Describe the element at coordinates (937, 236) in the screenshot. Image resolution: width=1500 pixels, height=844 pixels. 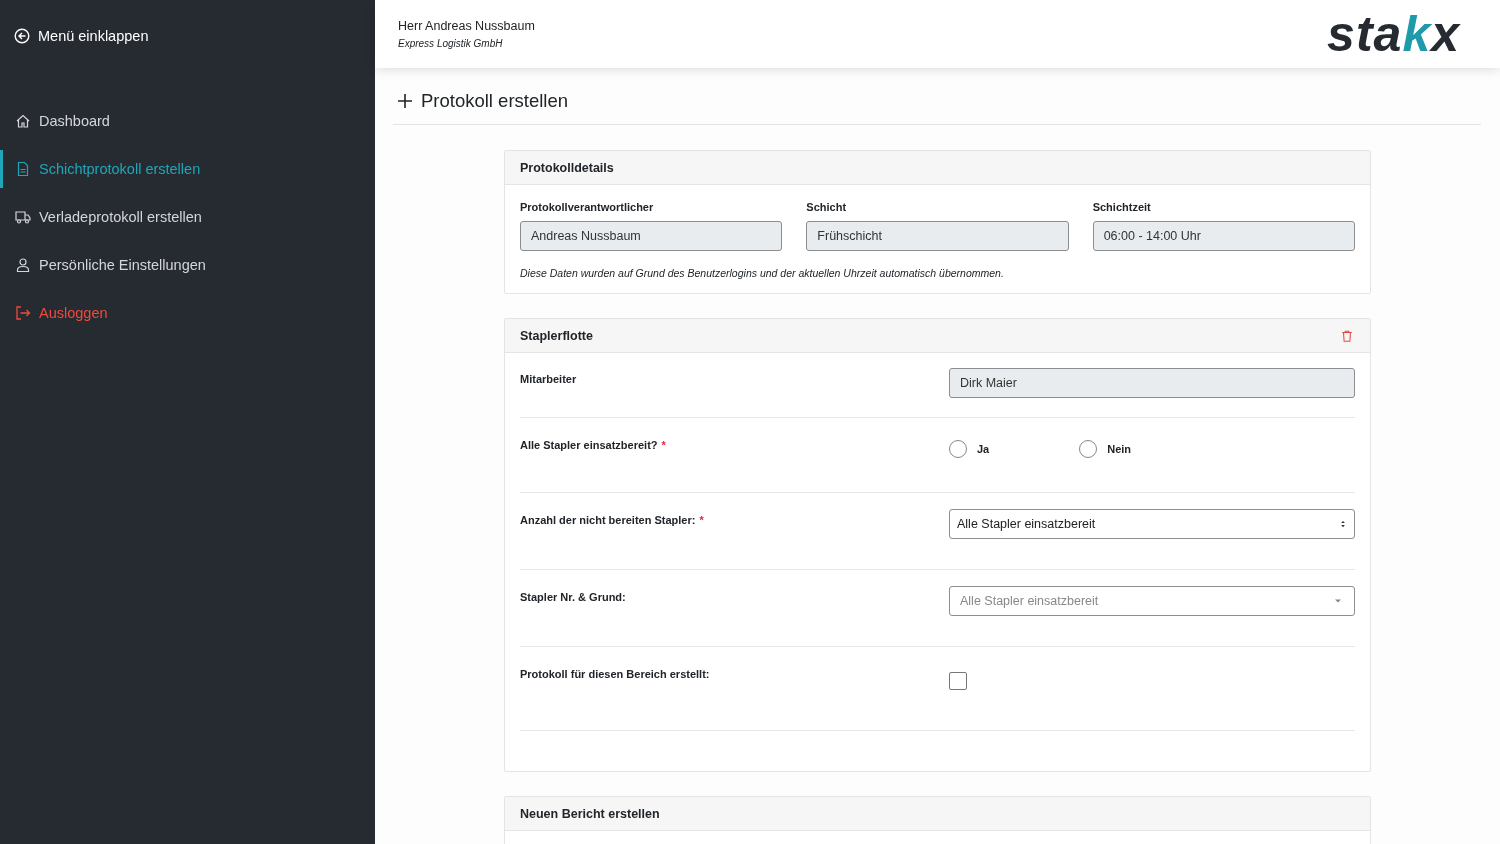
I see `input-field: Frühschicht` at that location.